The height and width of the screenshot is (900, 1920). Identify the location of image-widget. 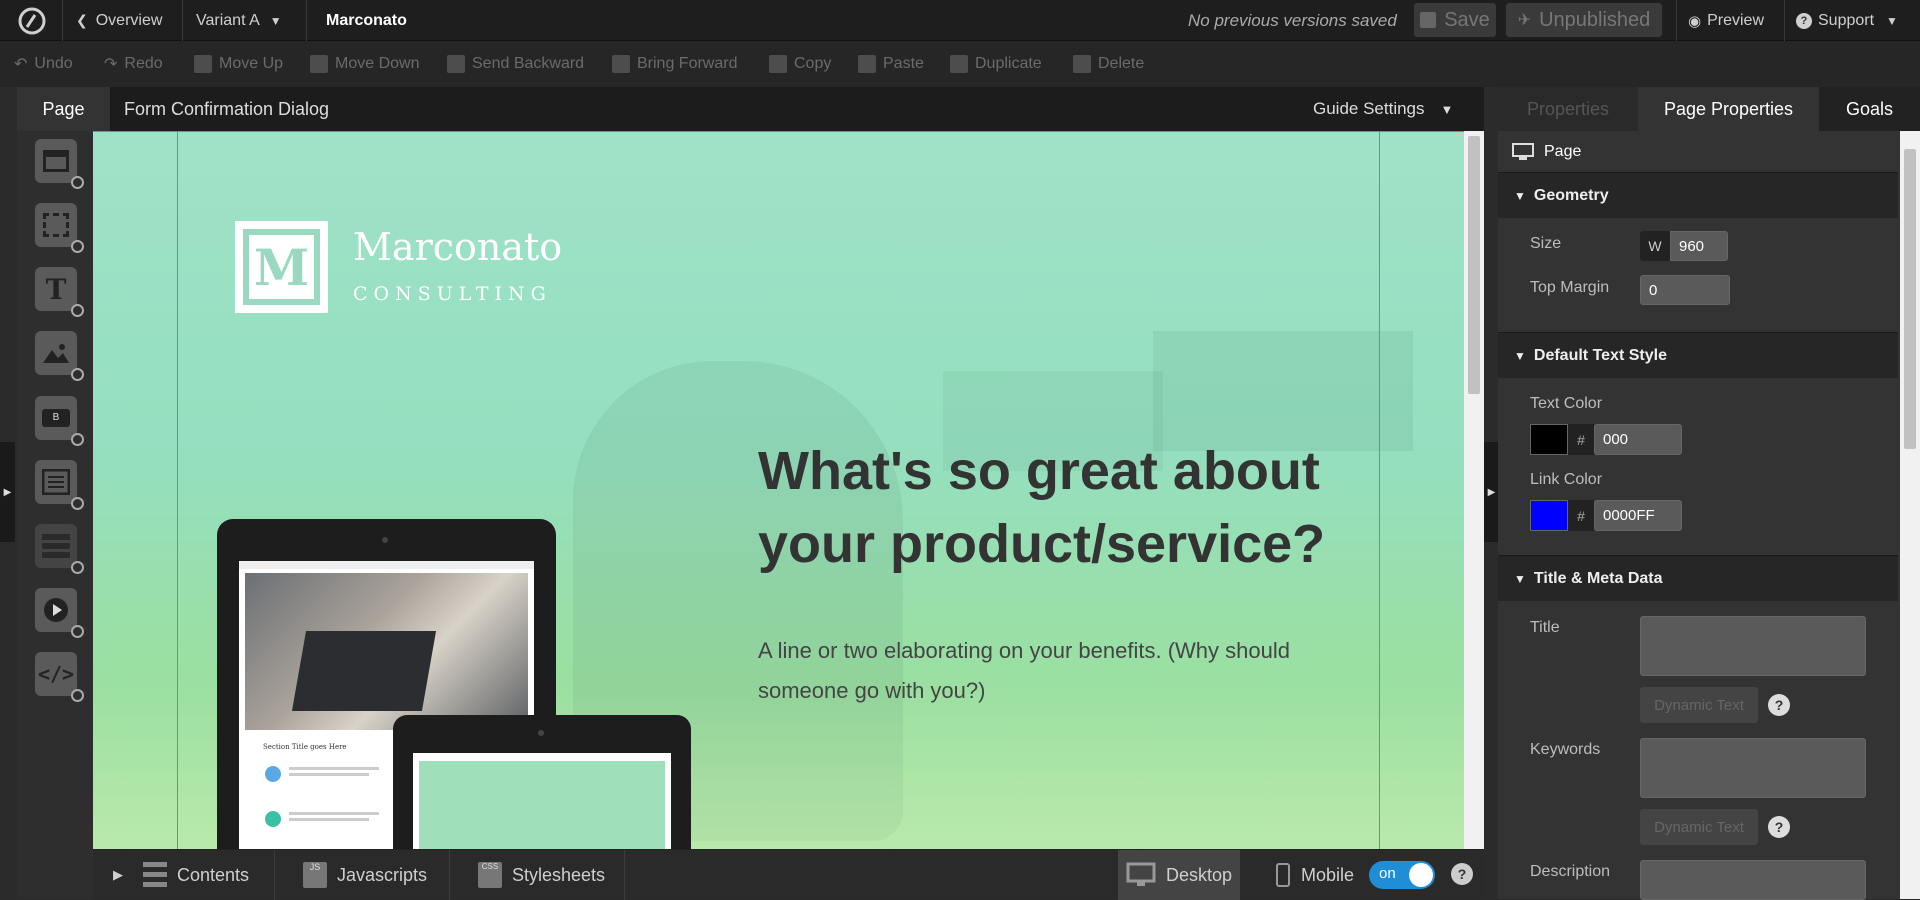
(59, 356).